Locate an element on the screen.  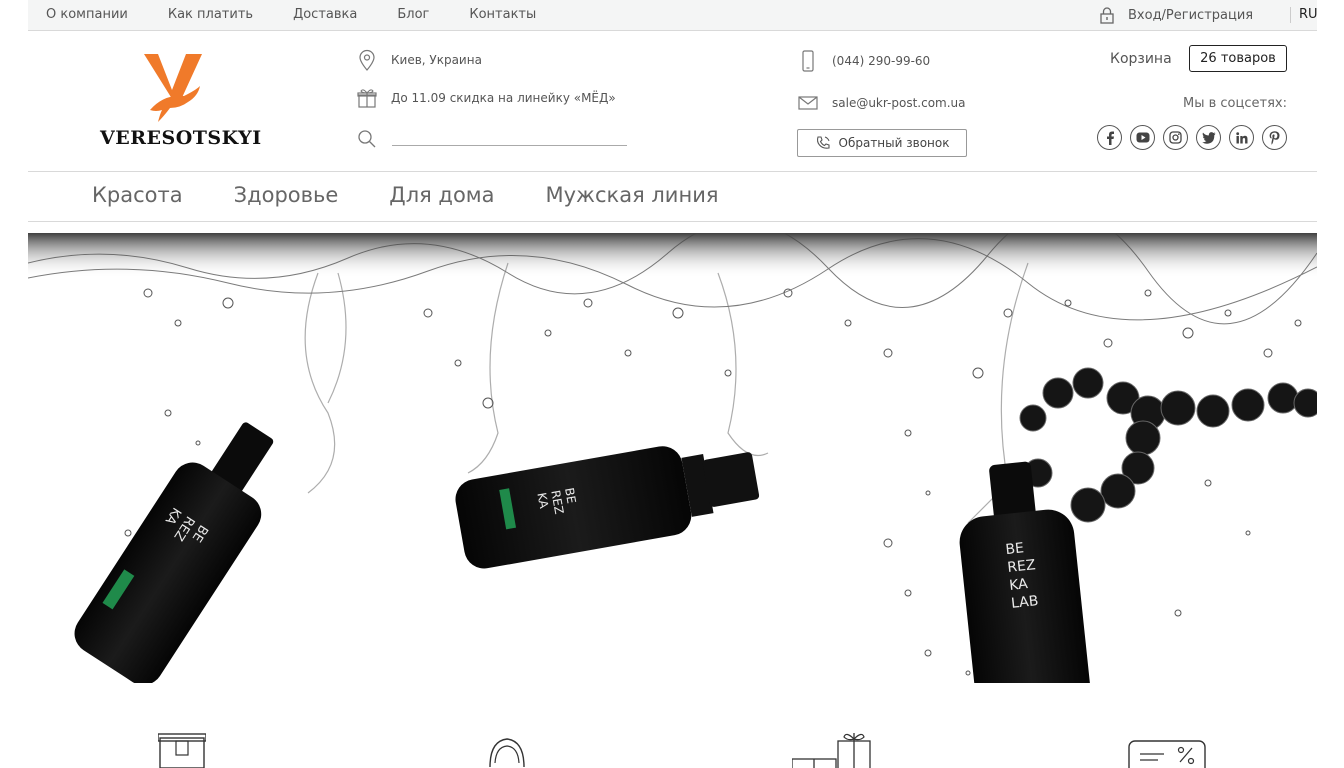
logo-text: VERESOTSKYI is located at coordinates (181, 138).